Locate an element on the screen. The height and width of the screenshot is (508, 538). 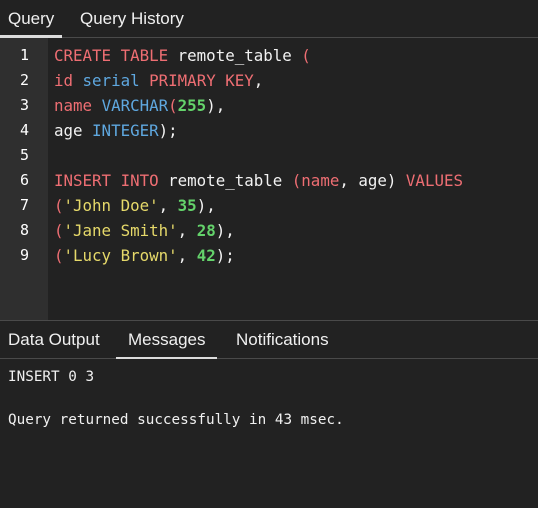
line-number: 4 is located at coordinates (24, 130).